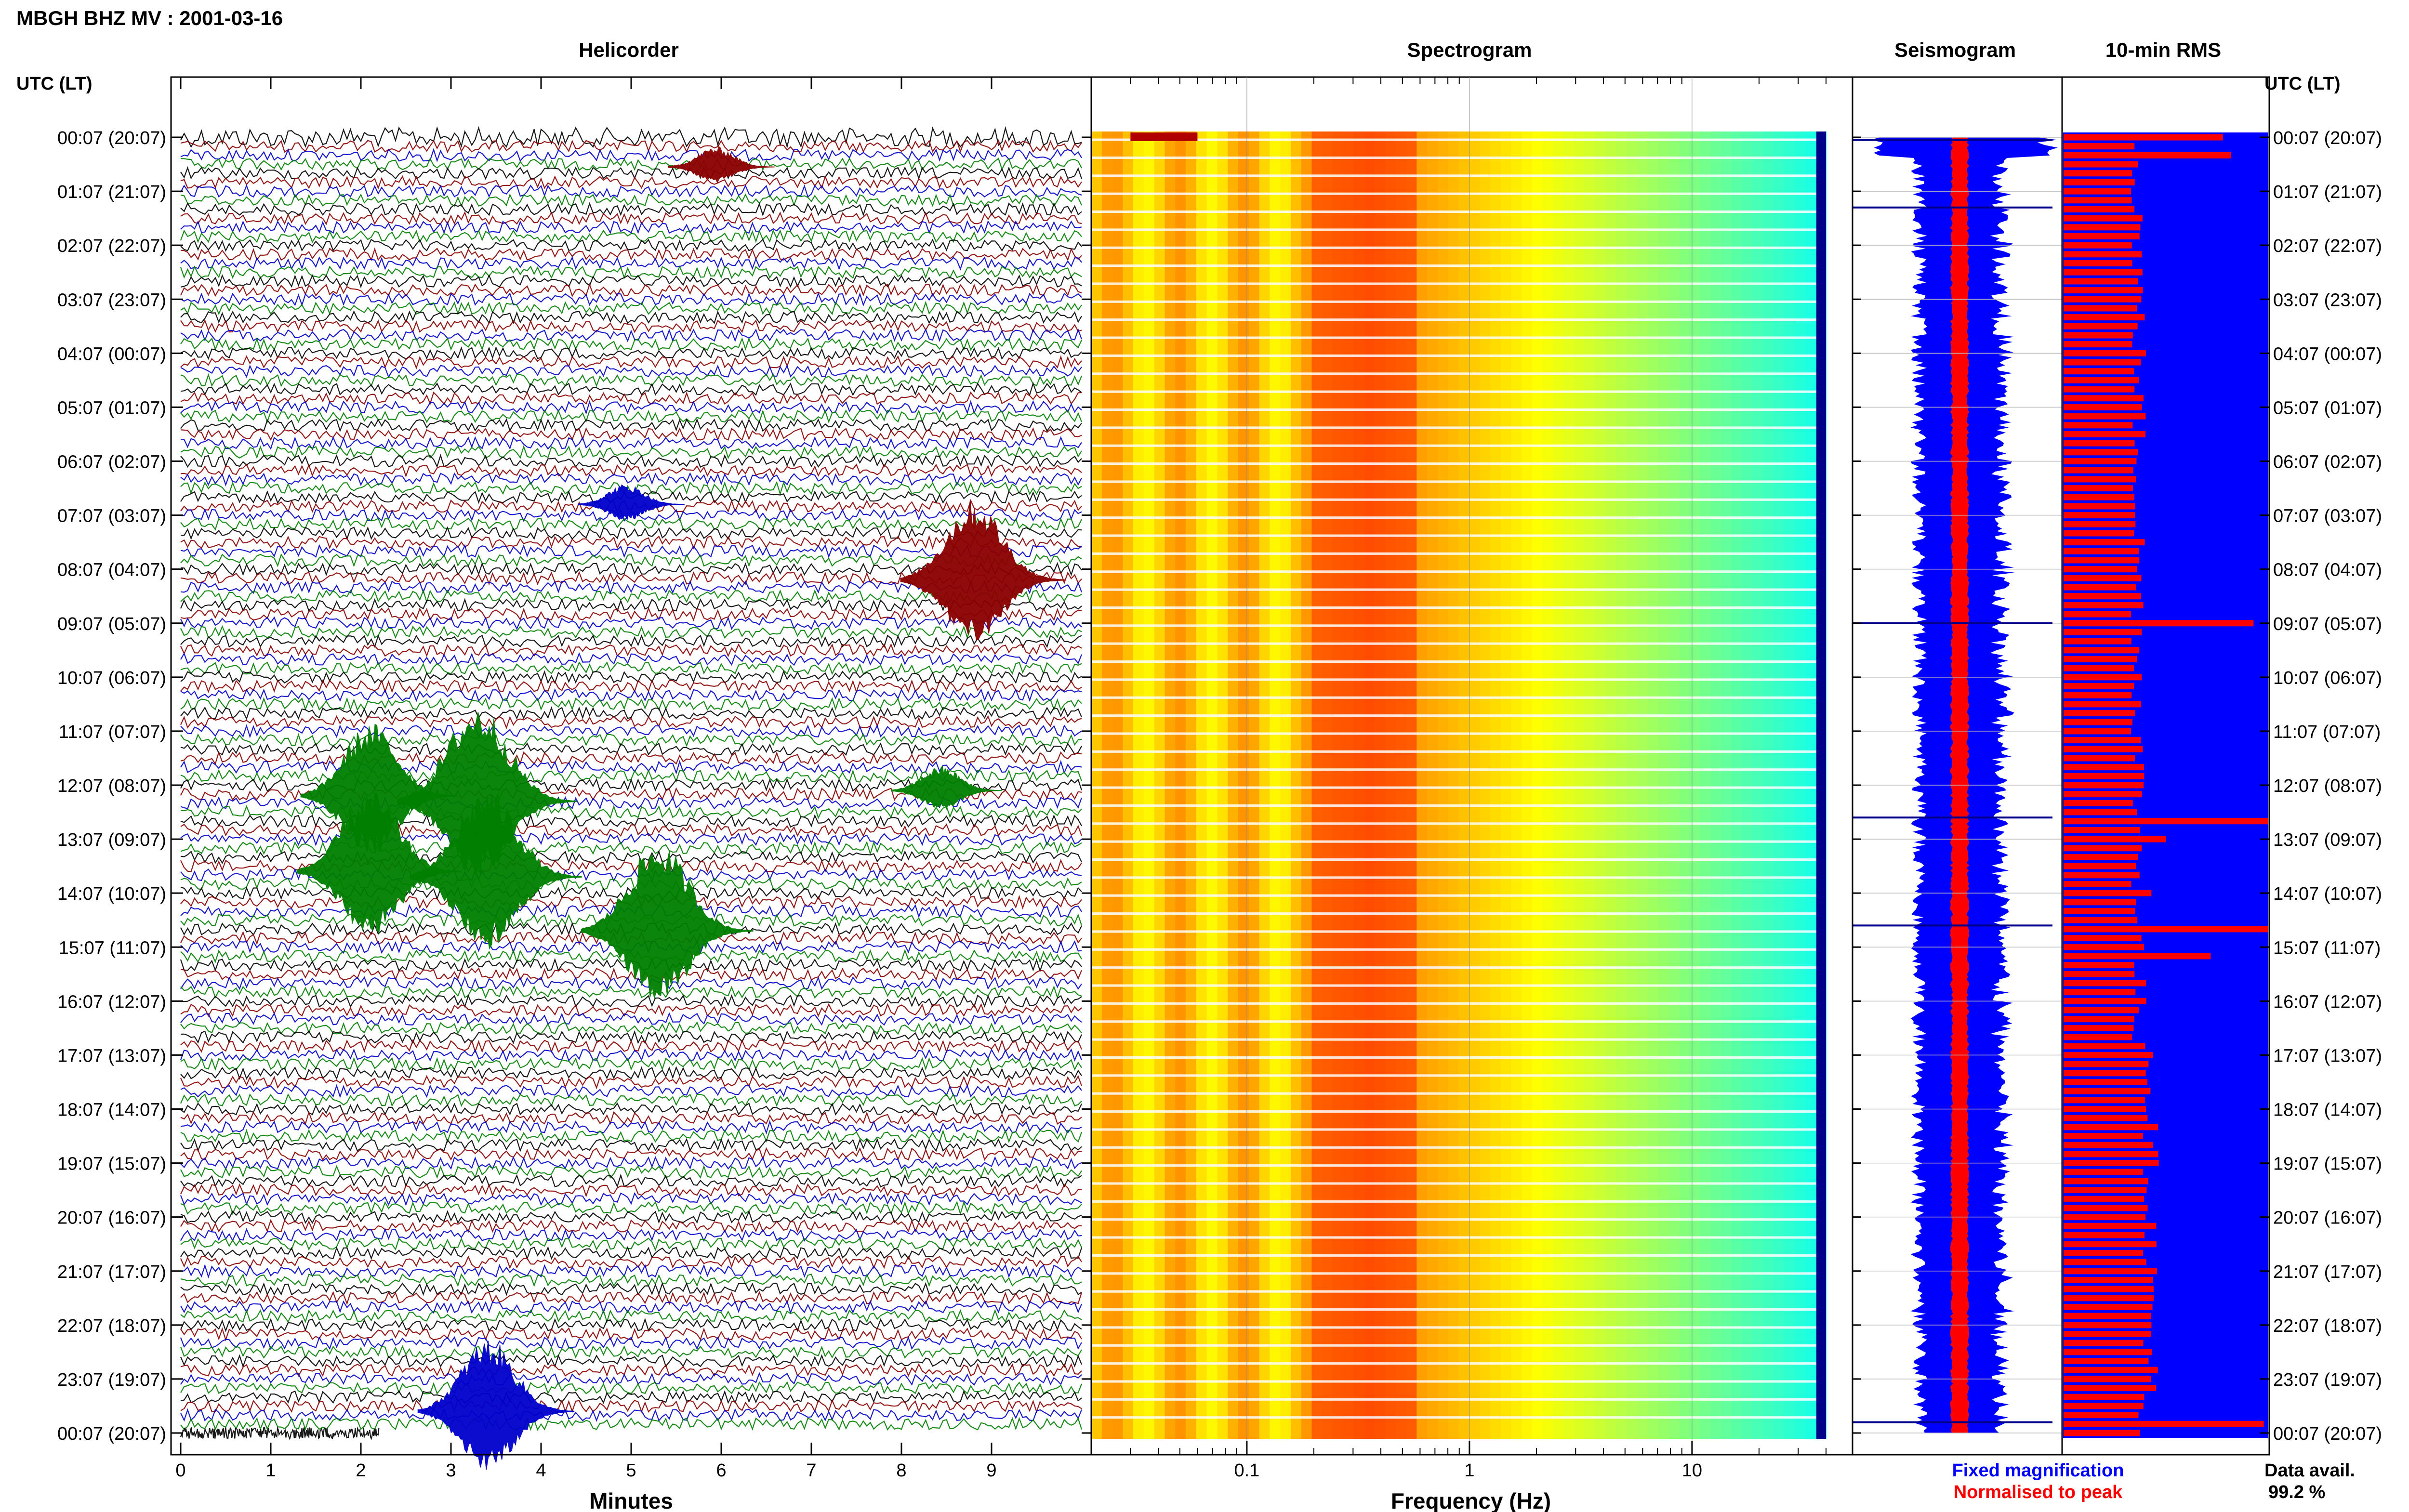 Image resolution: width=2409 pixels, height=1512 pixels. What do you see at coordinates (1955, 50) in the screenshot?
I see `seismogram-title: Seismogram` at bounding box center [1955, 50].